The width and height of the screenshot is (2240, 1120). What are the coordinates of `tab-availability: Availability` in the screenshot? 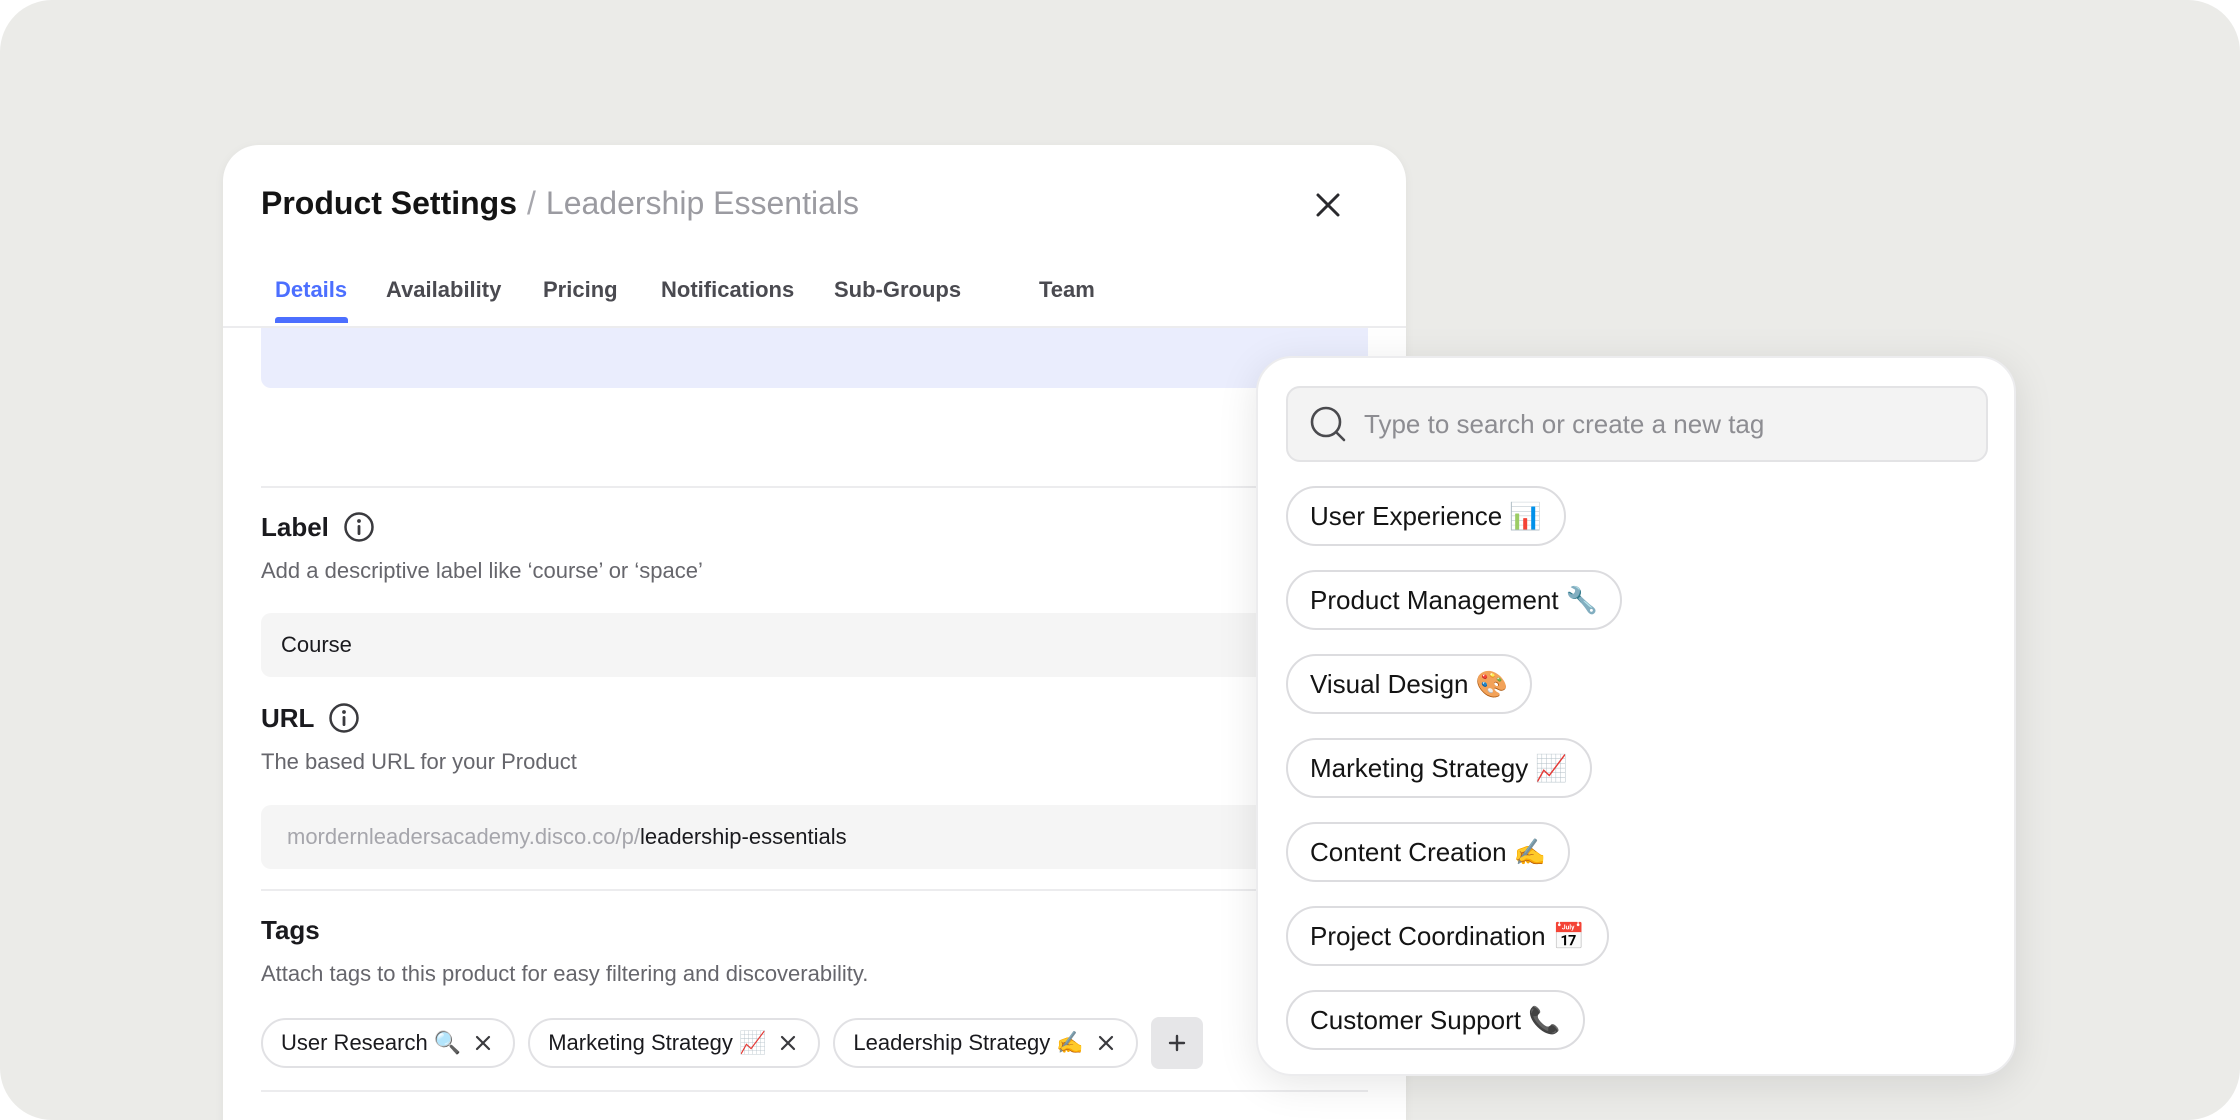 It's located at (443, 290).